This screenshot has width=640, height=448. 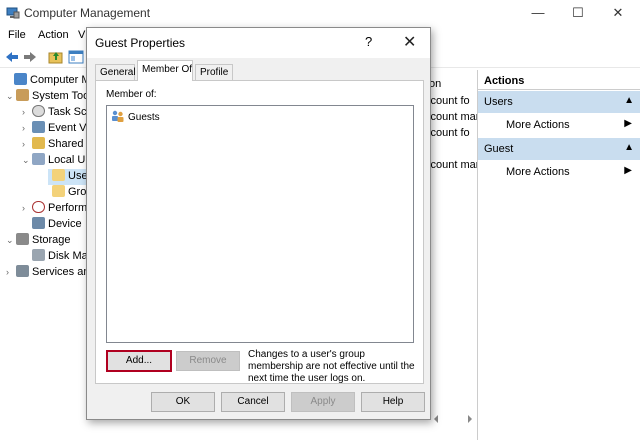 What do you see at coordinates (61, 80) in the screenshot?
I see `tree-item-label: Computer Ma` at bounding box center [61, 80].